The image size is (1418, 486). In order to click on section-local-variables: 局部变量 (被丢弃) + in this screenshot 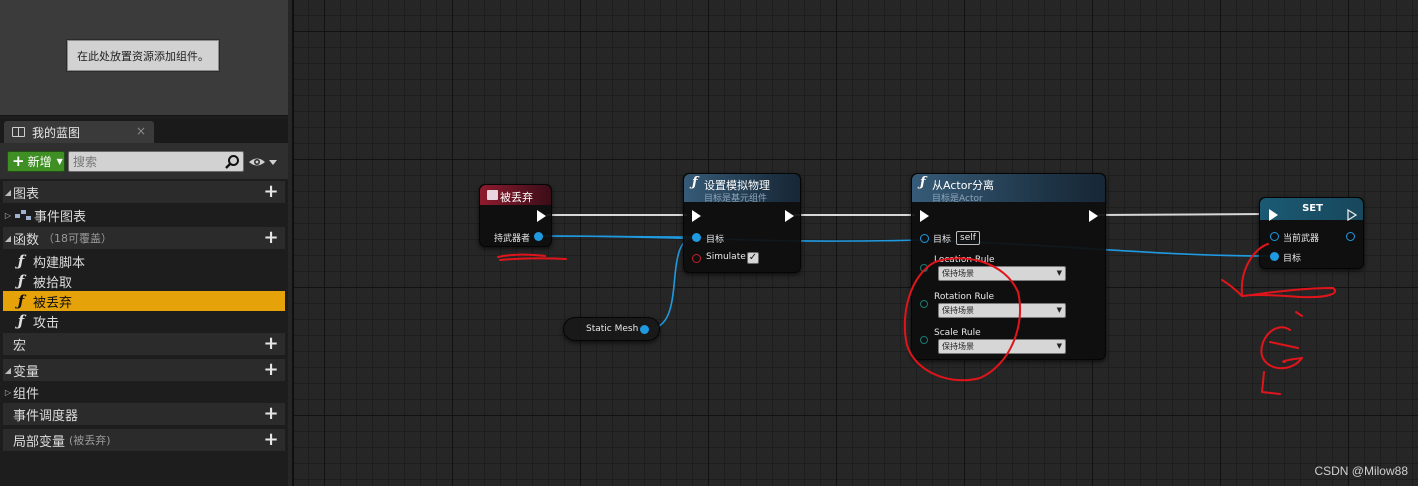, I will do `click(144, 440)`.